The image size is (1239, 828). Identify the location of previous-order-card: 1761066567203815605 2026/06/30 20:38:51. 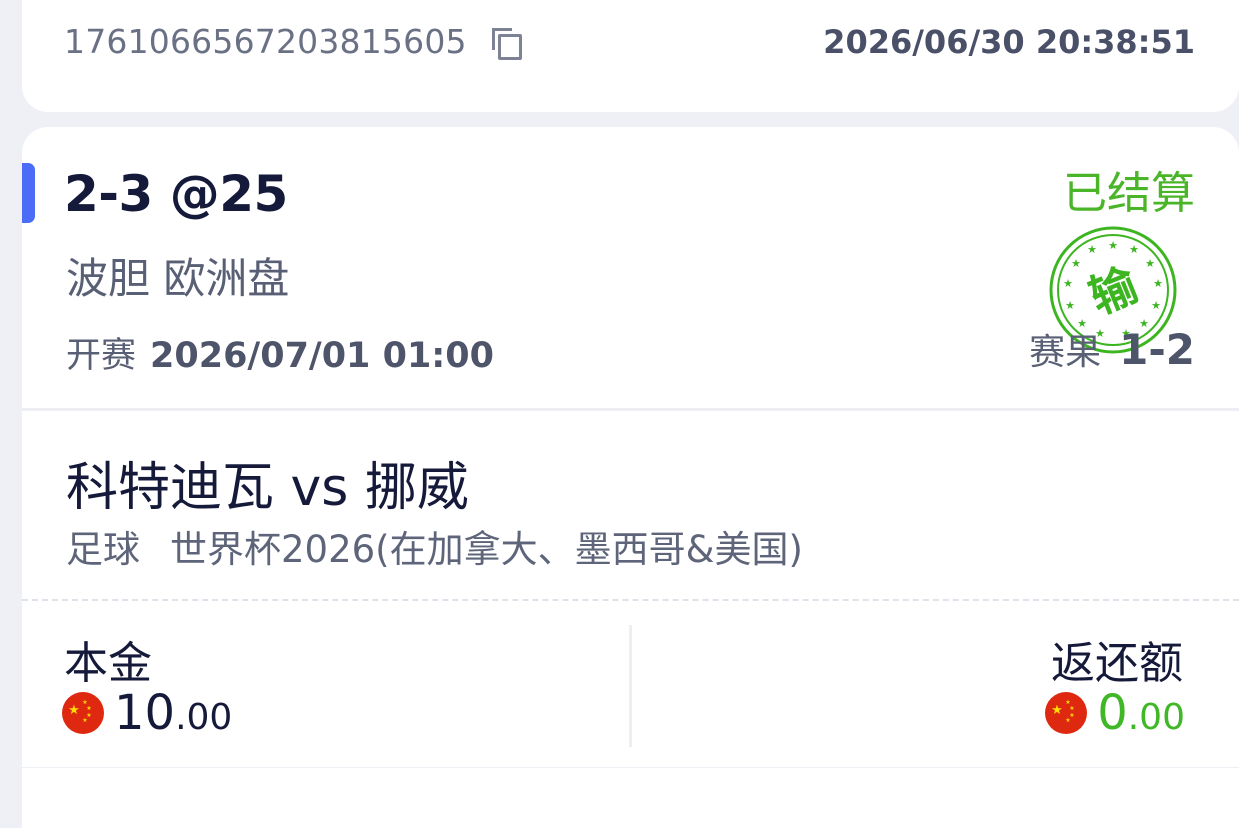
(630, 56).